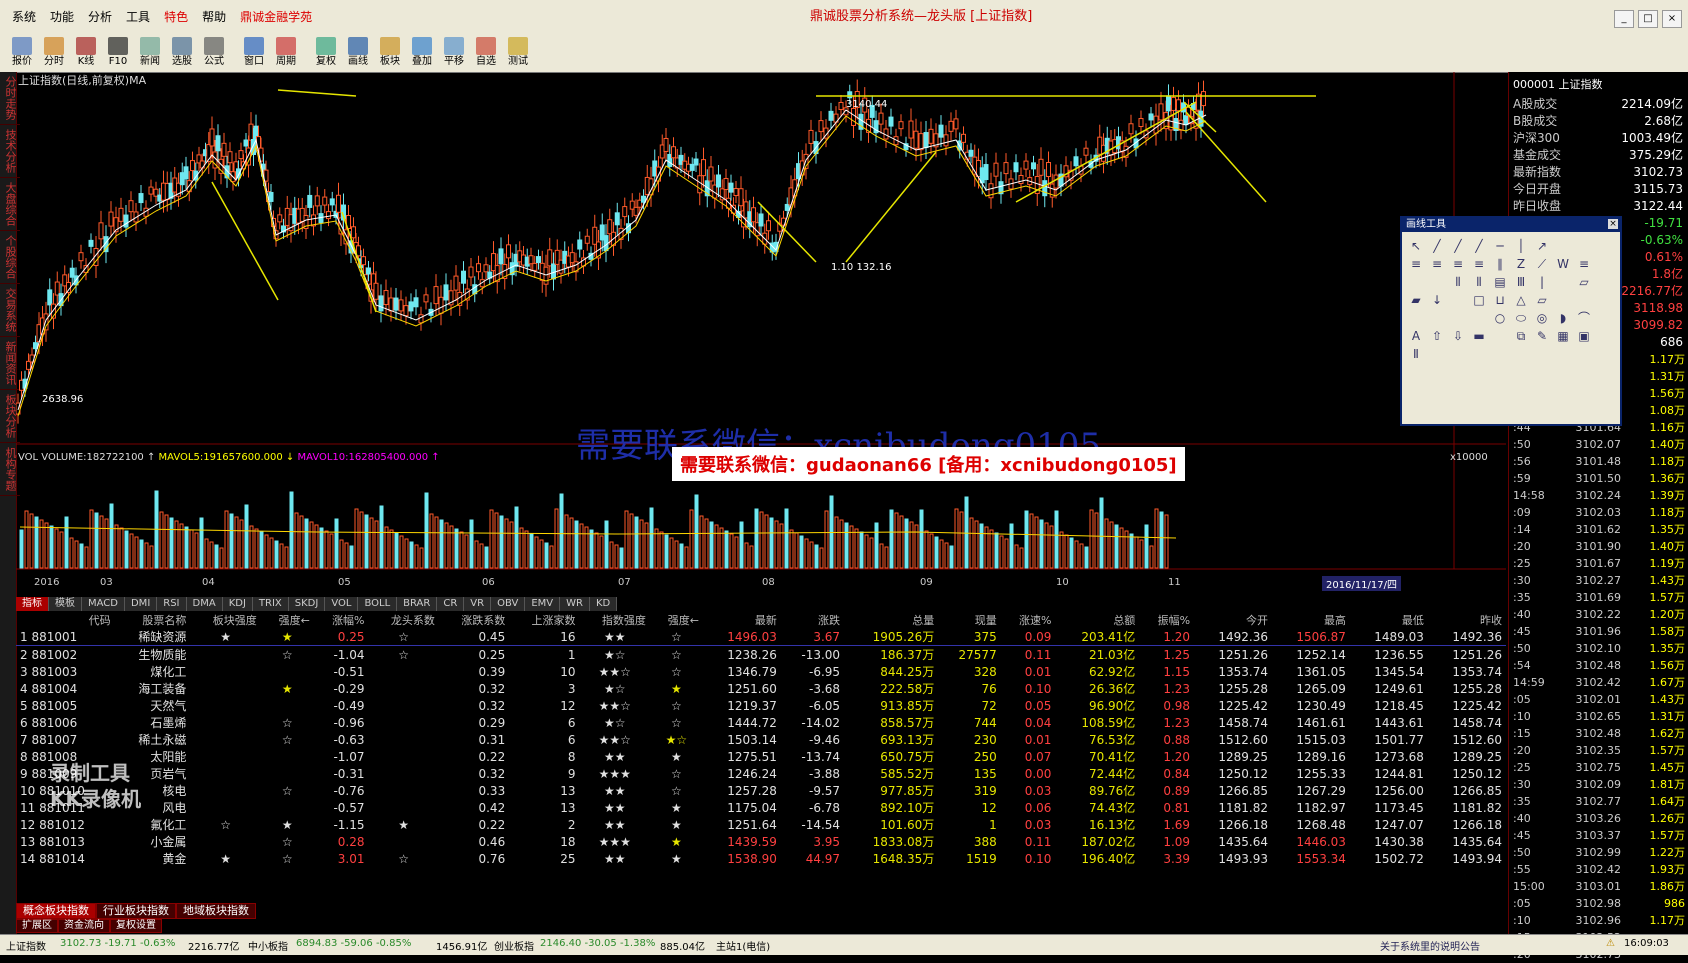  Describe the element at coordinates (1028, 620) in the screenshot. I see `column-header: 涨速%` at that location.